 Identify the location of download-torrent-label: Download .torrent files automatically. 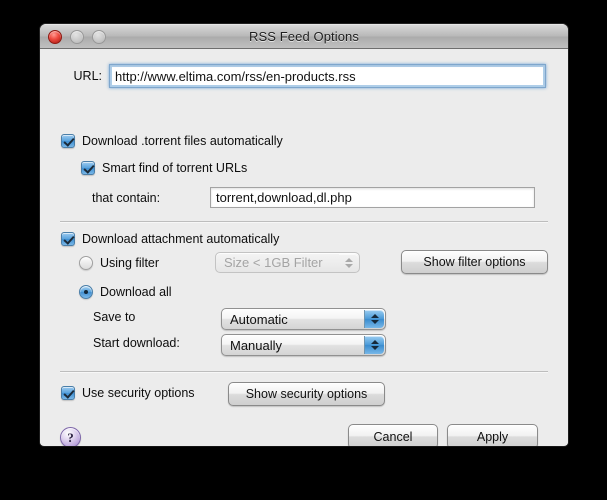
(182, 141).